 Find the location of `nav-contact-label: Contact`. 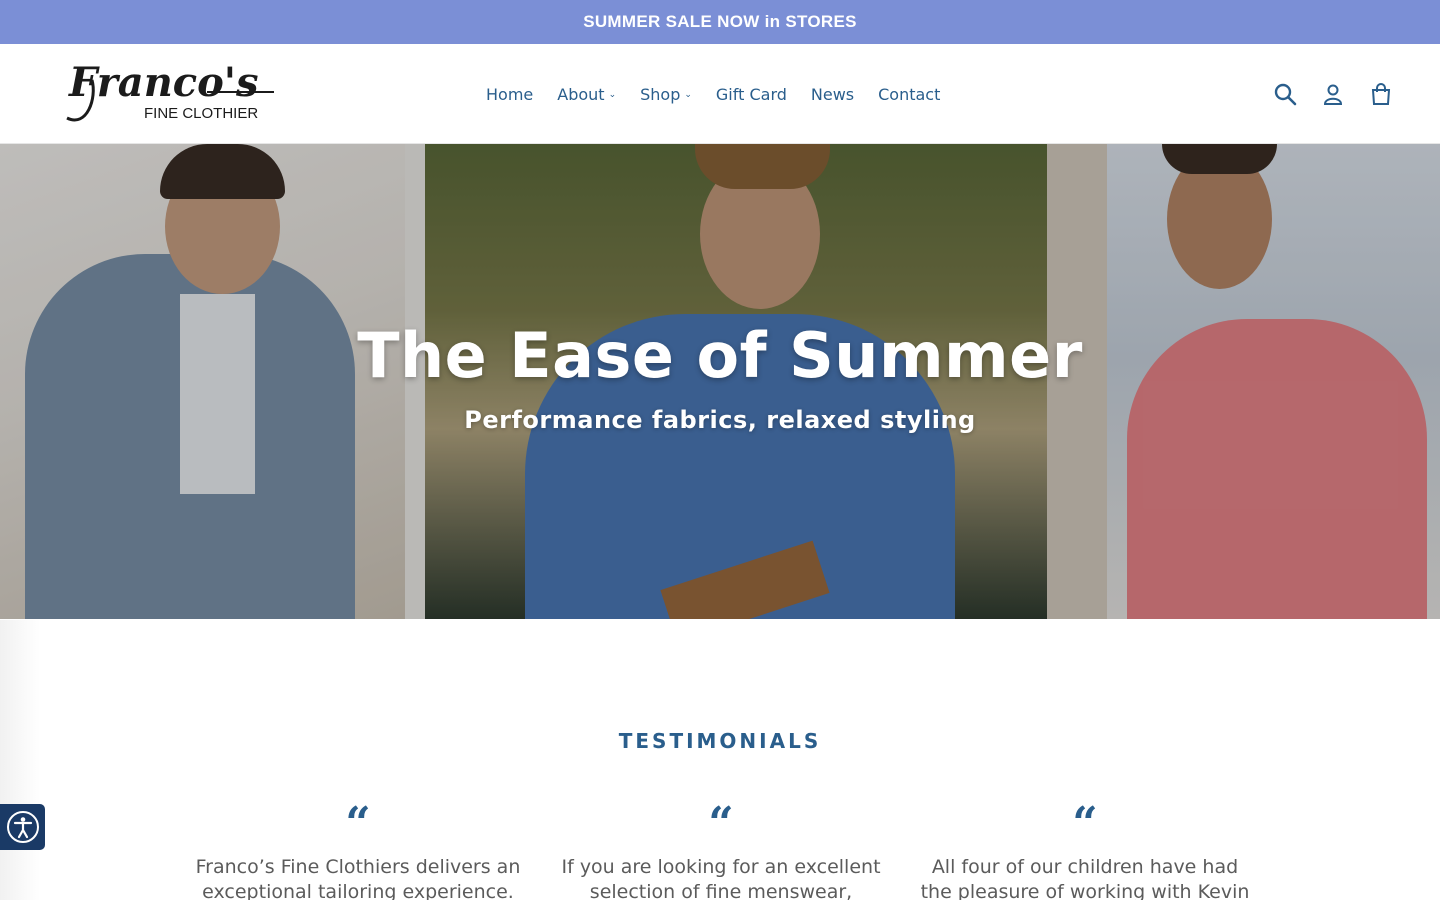

nav-contact-label: Contact is located at coordinates (909, 94).